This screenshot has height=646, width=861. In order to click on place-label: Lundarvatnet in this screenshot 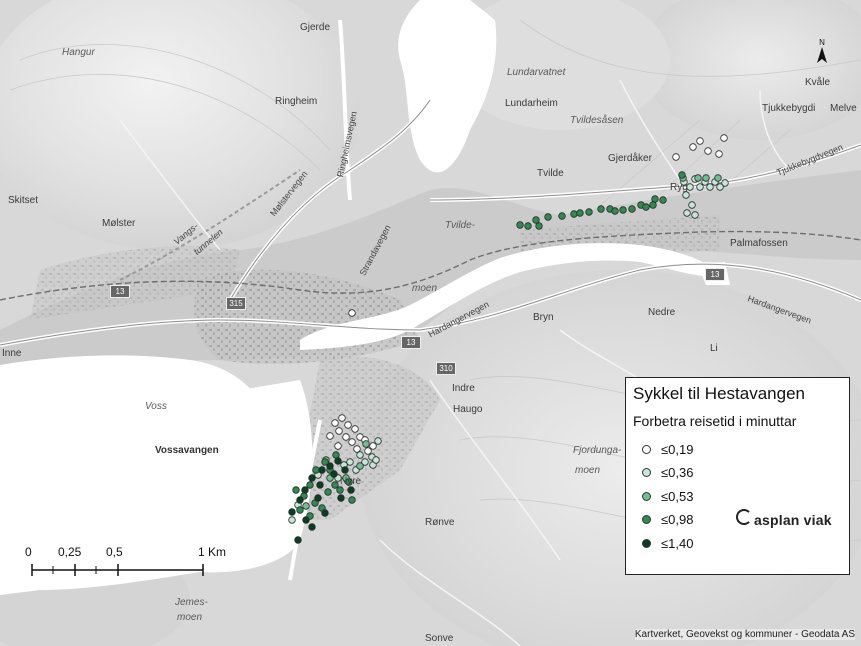, I will do `click(536, 72)`.